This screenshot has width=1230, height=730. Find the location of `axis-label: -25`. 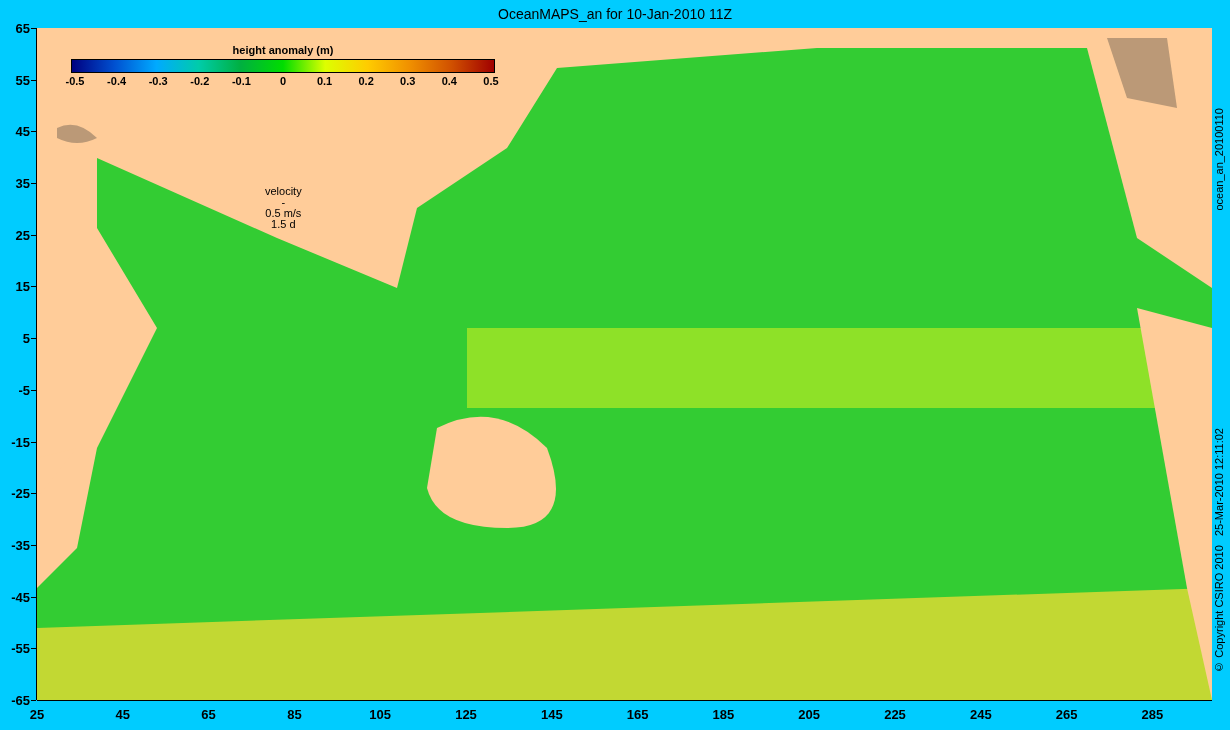

axis-label: -25 is located at coordinates (20, 493).